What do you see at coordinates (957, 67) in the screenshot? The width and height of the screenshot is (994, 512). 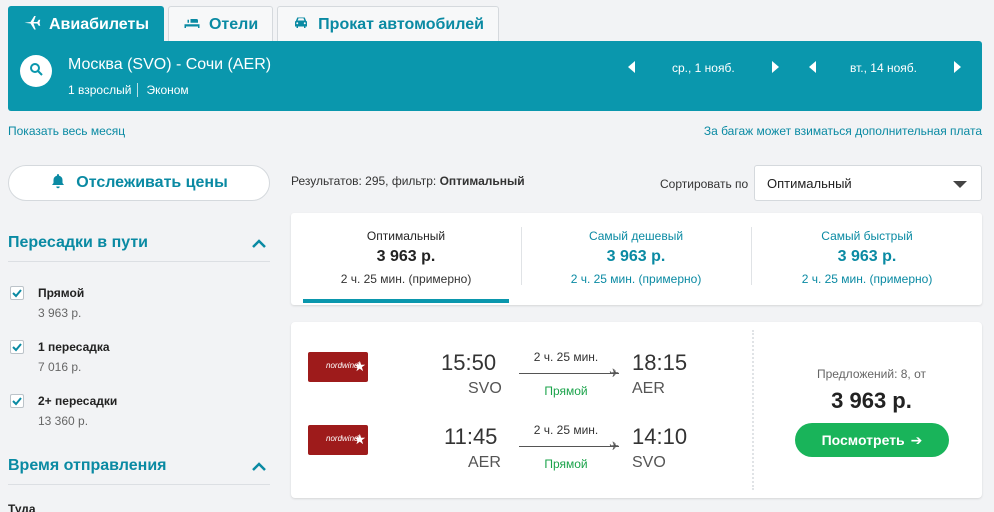 I see `return-next-arrow` at bounding box center [957, 67].